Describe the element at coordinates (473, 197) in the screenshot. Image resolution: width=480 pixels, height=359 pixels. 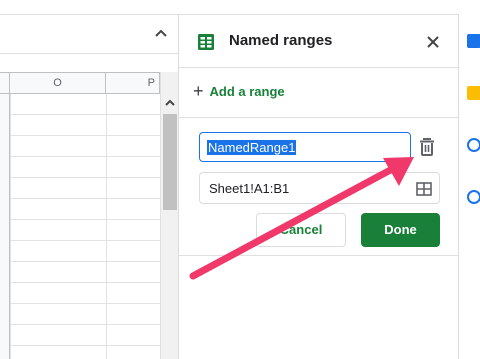
I see `contacts-icon` at that location.